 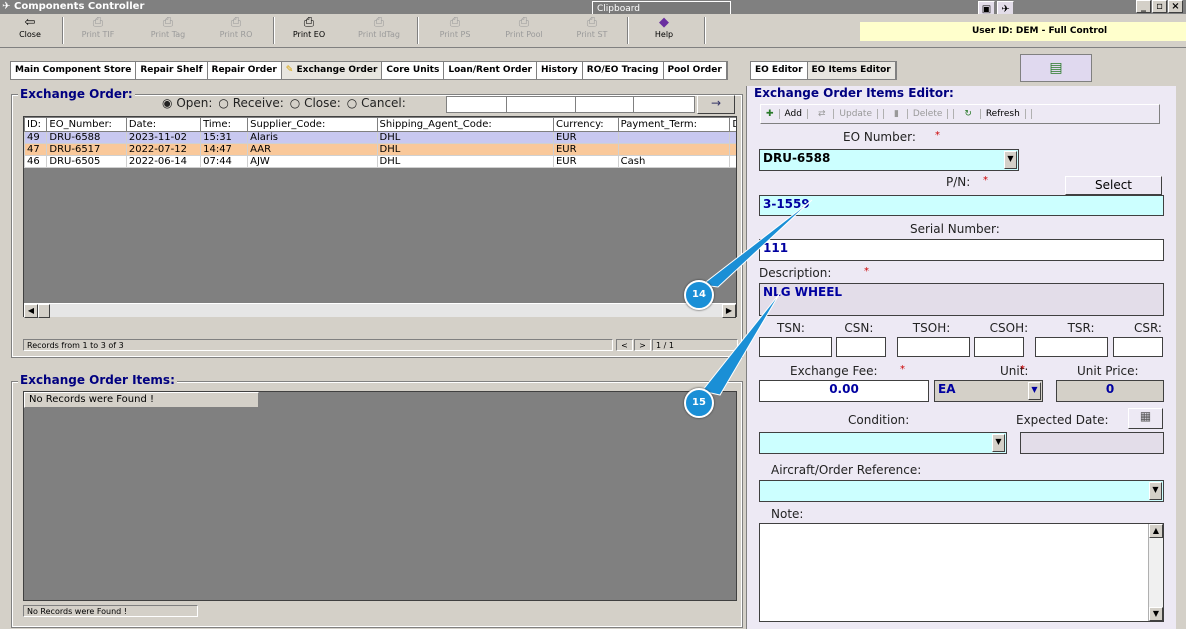 What do you see at coordinates (312, 124) in the screenshot?
I see `column-header: Supplier_Code:` at bounding box center [312, 124].